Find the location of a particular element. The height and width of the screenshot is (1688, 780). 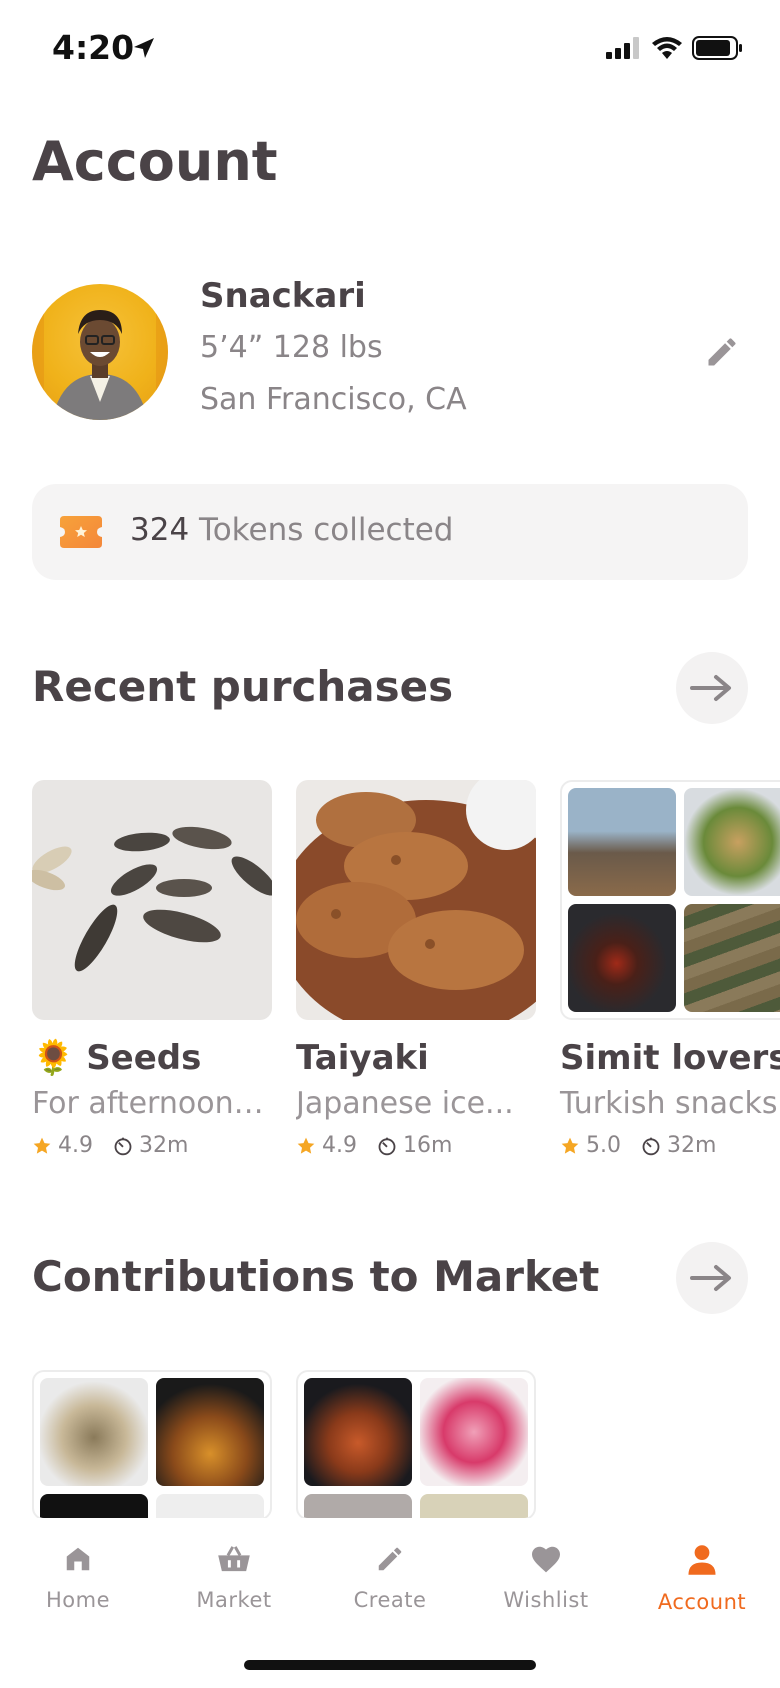

jelly-mold-image is located at coordinates (474, 1432).